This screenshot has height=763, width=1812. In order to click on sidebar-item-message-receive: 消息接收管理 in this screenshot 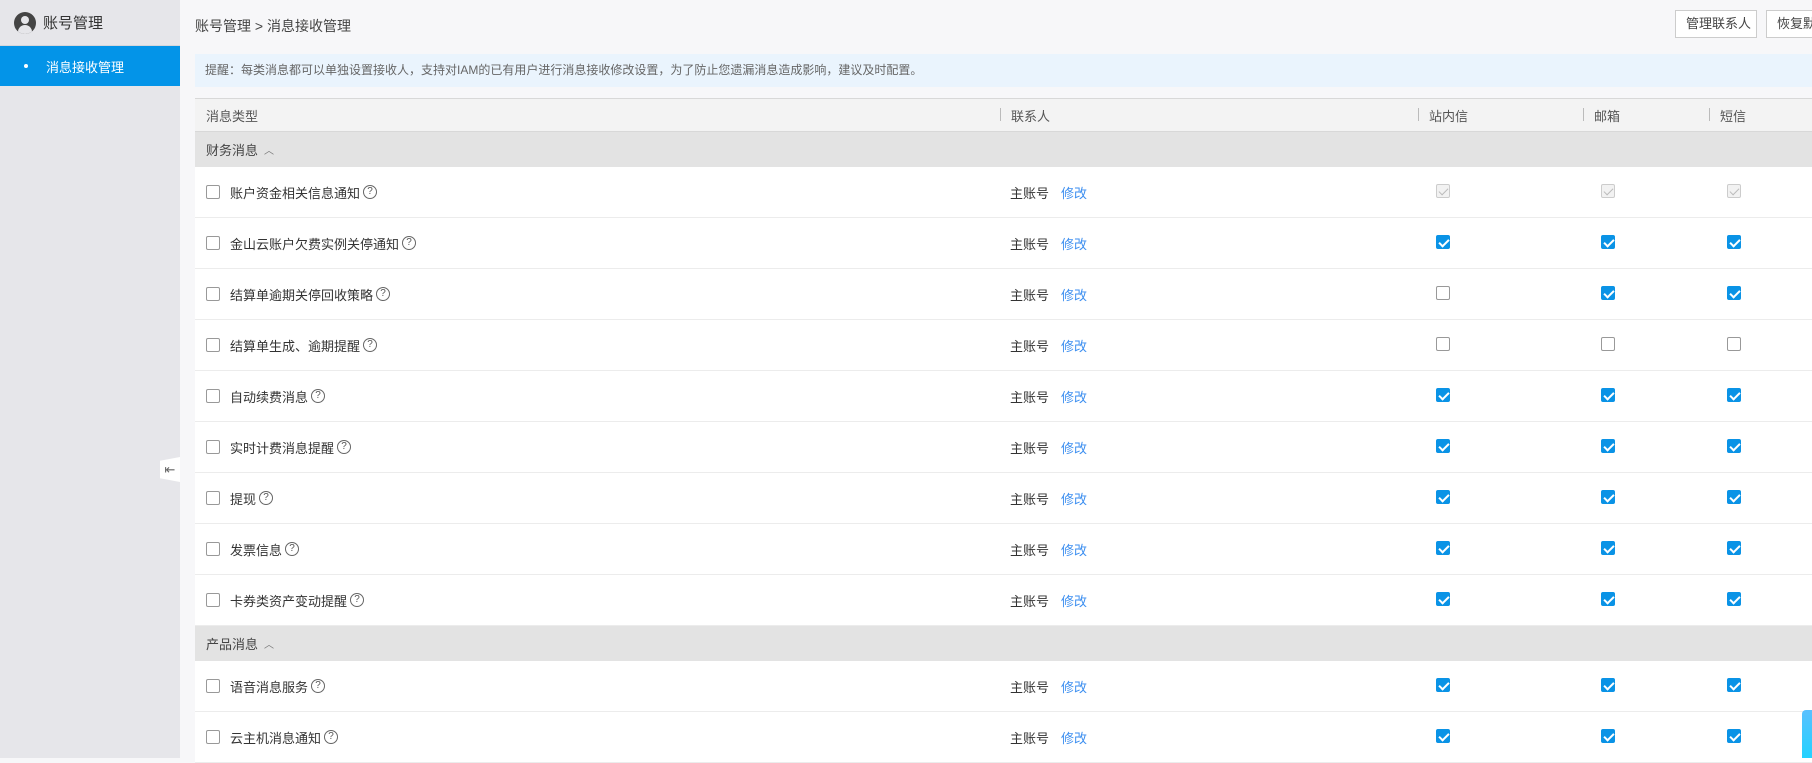, I will do `click(90, 66)`.